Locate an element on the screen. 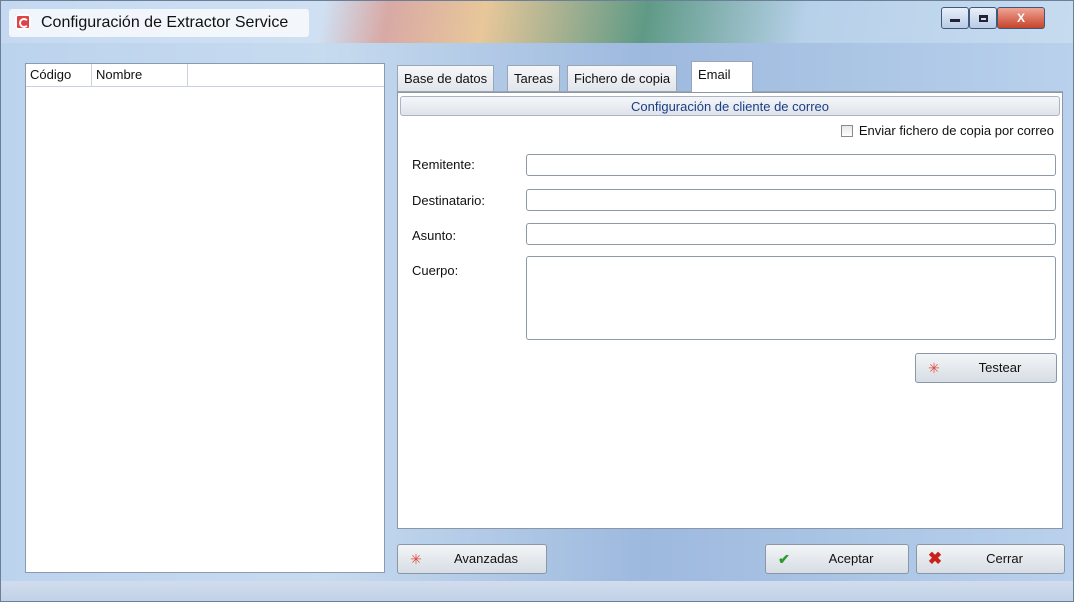  test-button: ✳ Testear is located at coordinates (986, 368).